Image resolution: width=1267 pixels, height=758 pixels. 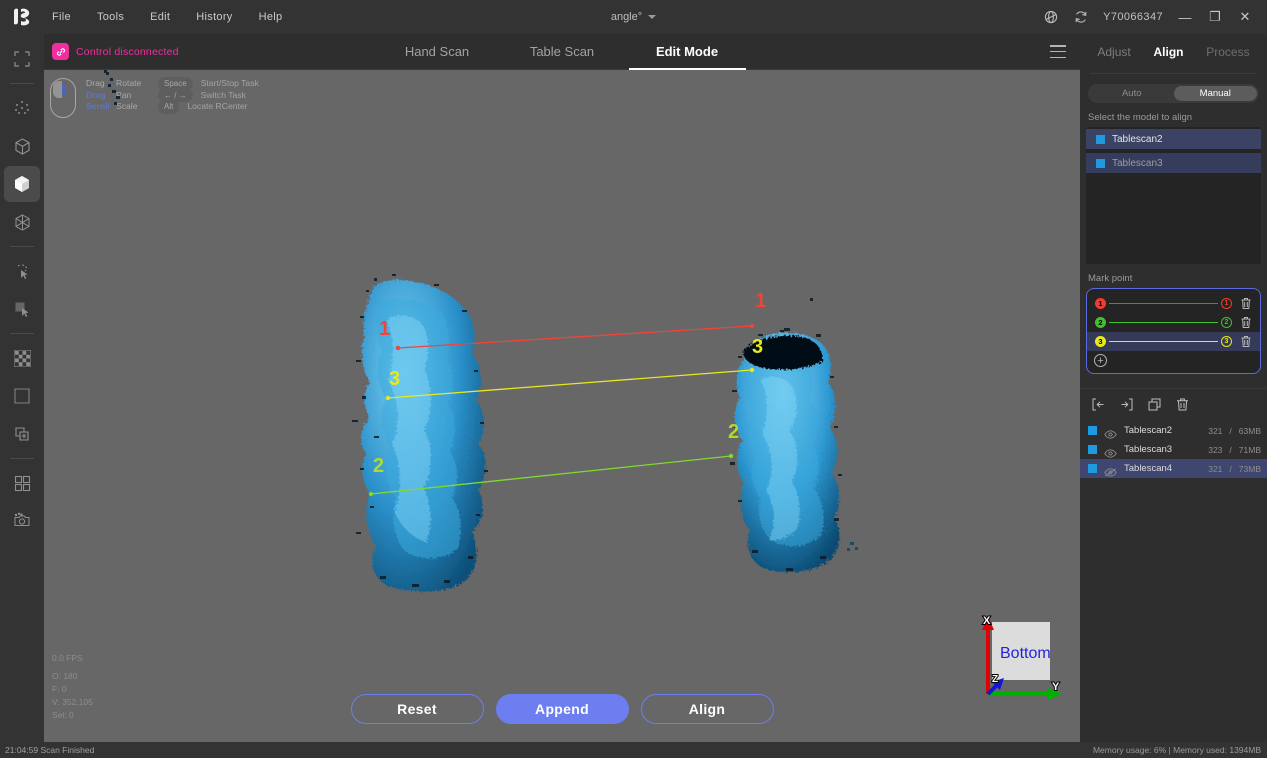 I want to click on mark-point-2-right, so click(x=731, y=456).